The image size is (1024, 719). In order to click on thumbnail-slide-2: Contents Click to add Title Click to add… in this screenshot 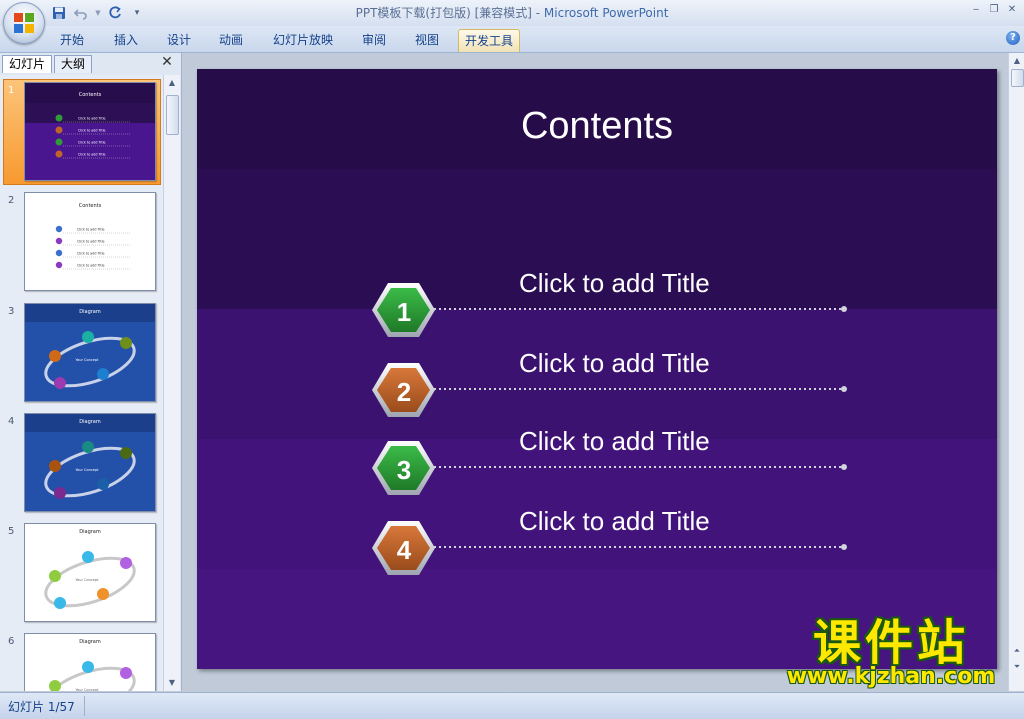, I will do `click(90, 241)`.